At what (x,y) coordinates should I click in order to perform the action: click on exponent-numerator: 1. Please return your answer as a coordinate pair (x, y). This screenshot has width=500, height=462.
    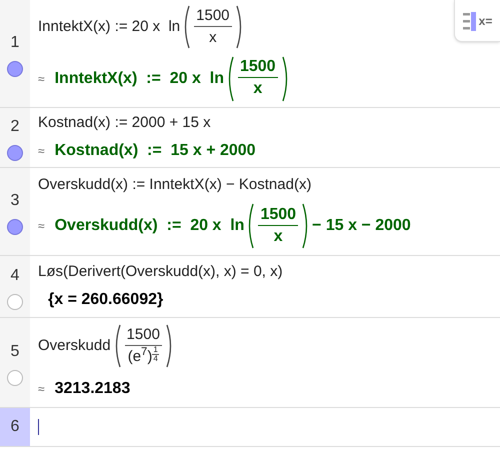
    Looking at the image, I should click on (155, 350).